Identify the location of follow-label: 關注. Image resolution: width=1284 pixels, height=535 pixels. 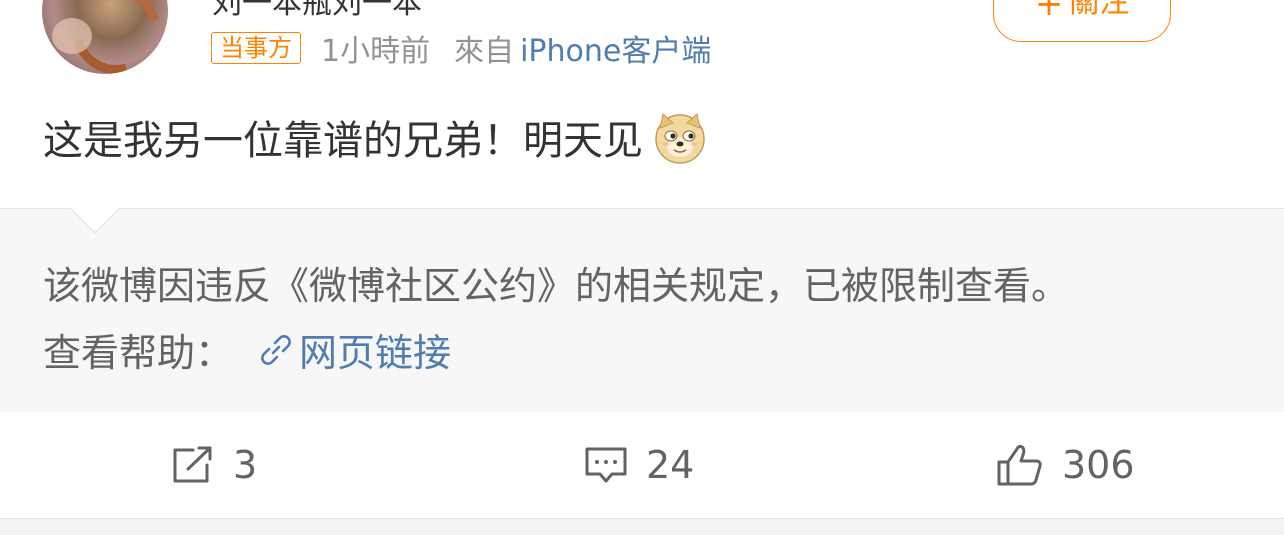
(1099, 10).